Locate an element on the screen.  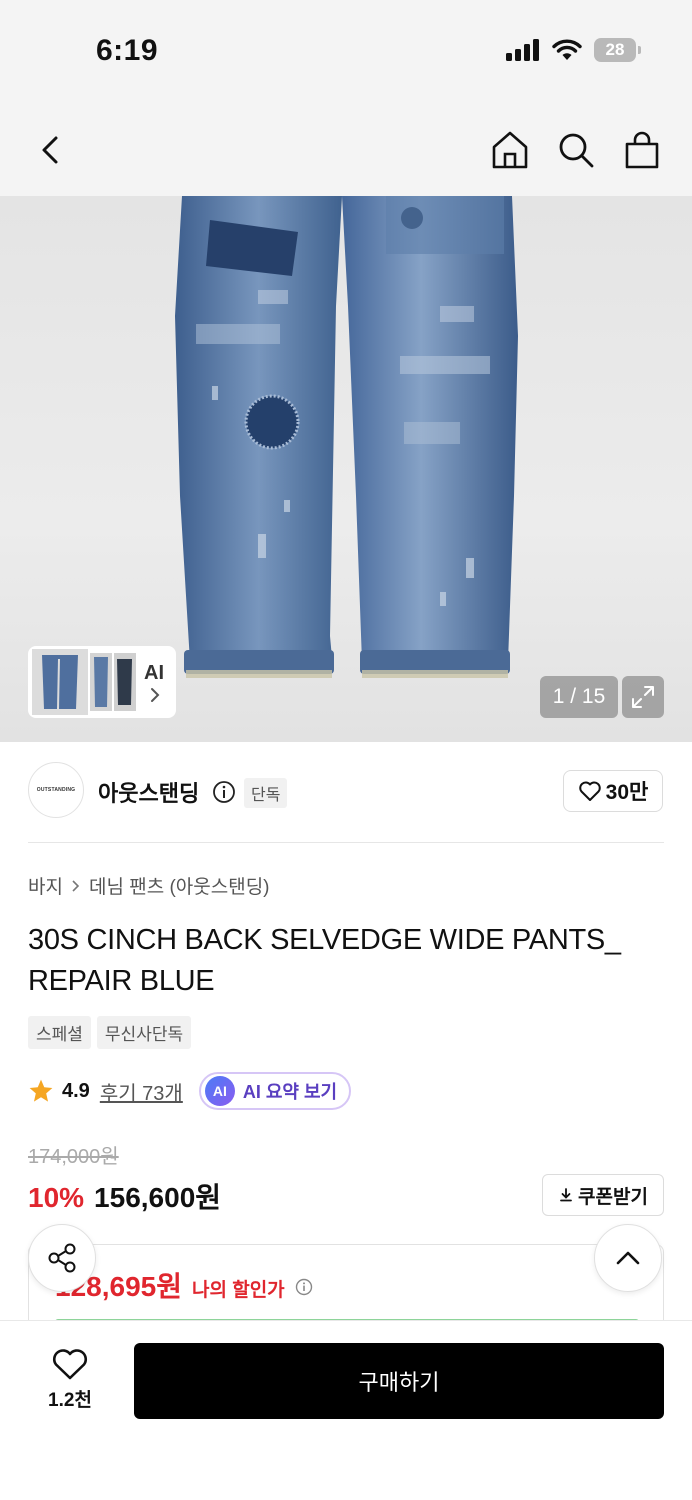
brand-like-button: 30만 is located at coordinates (613, 791).